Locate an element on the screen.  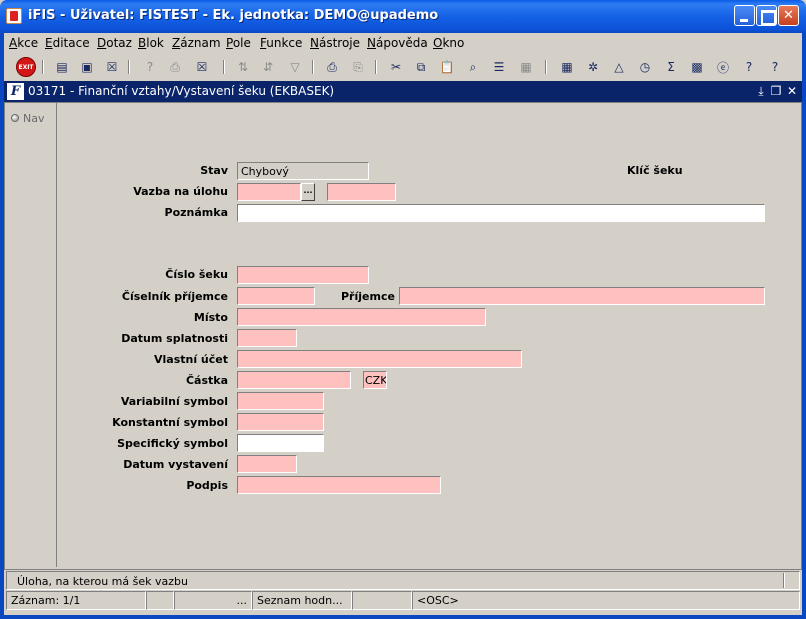
label-stav: Stav is located at coordinates (214, 170).